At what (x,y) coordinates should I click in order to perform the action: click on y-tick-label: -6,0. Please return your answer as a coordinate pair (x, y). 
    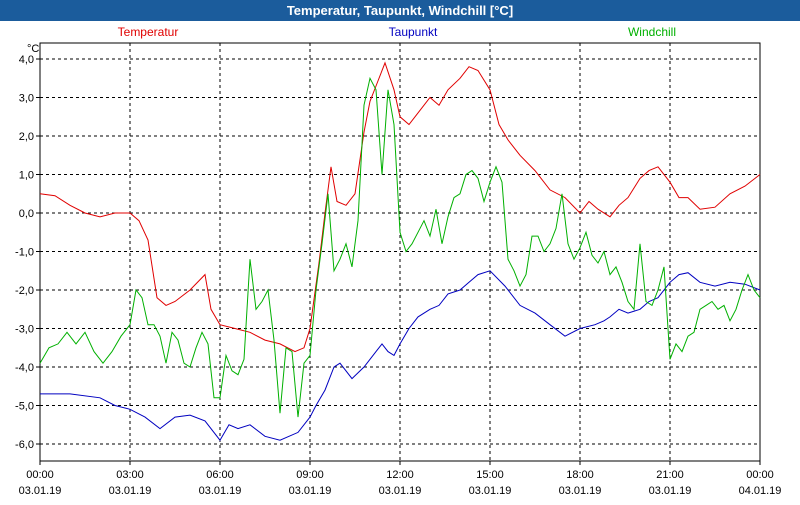
    Looking at the image, I should click on (24, 445).